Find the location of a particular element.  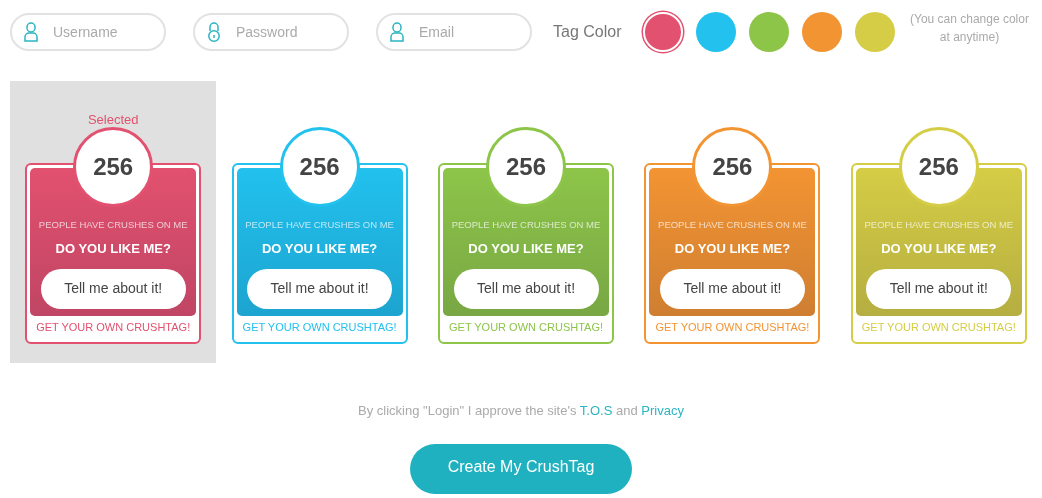

input-field: Username is located at coordinates (88, 32).